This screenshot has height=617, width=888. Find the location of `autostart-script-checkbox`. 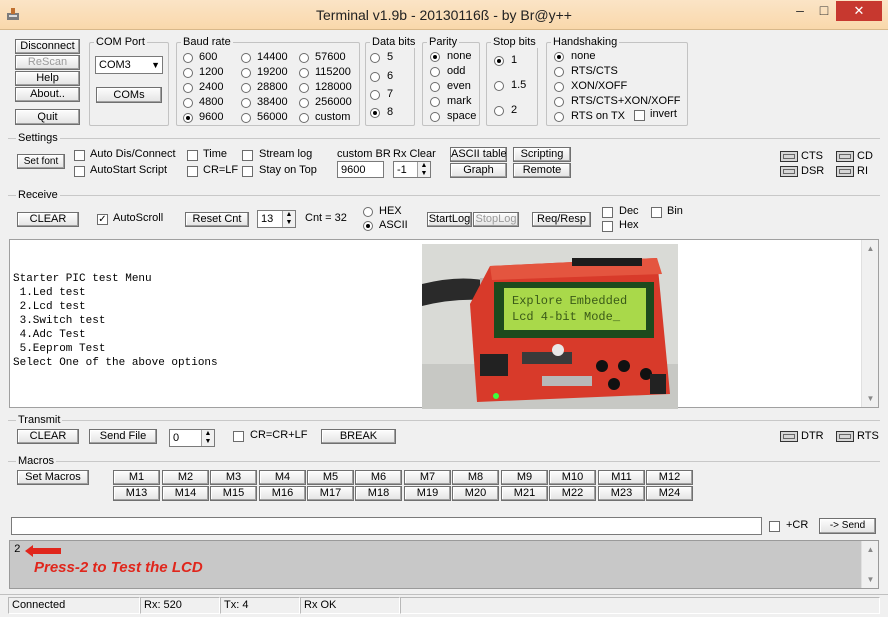

autostart-script-checkbox is located at coordinates (79, 171).